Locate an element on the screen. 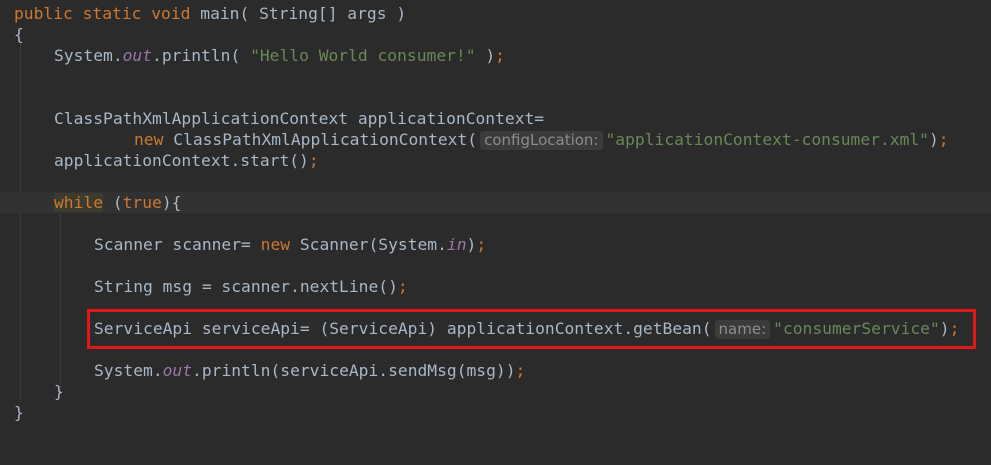 Image resolution: width=991 pixels, height=465 pixels. method-name: main is located at coordinates (220, 13).